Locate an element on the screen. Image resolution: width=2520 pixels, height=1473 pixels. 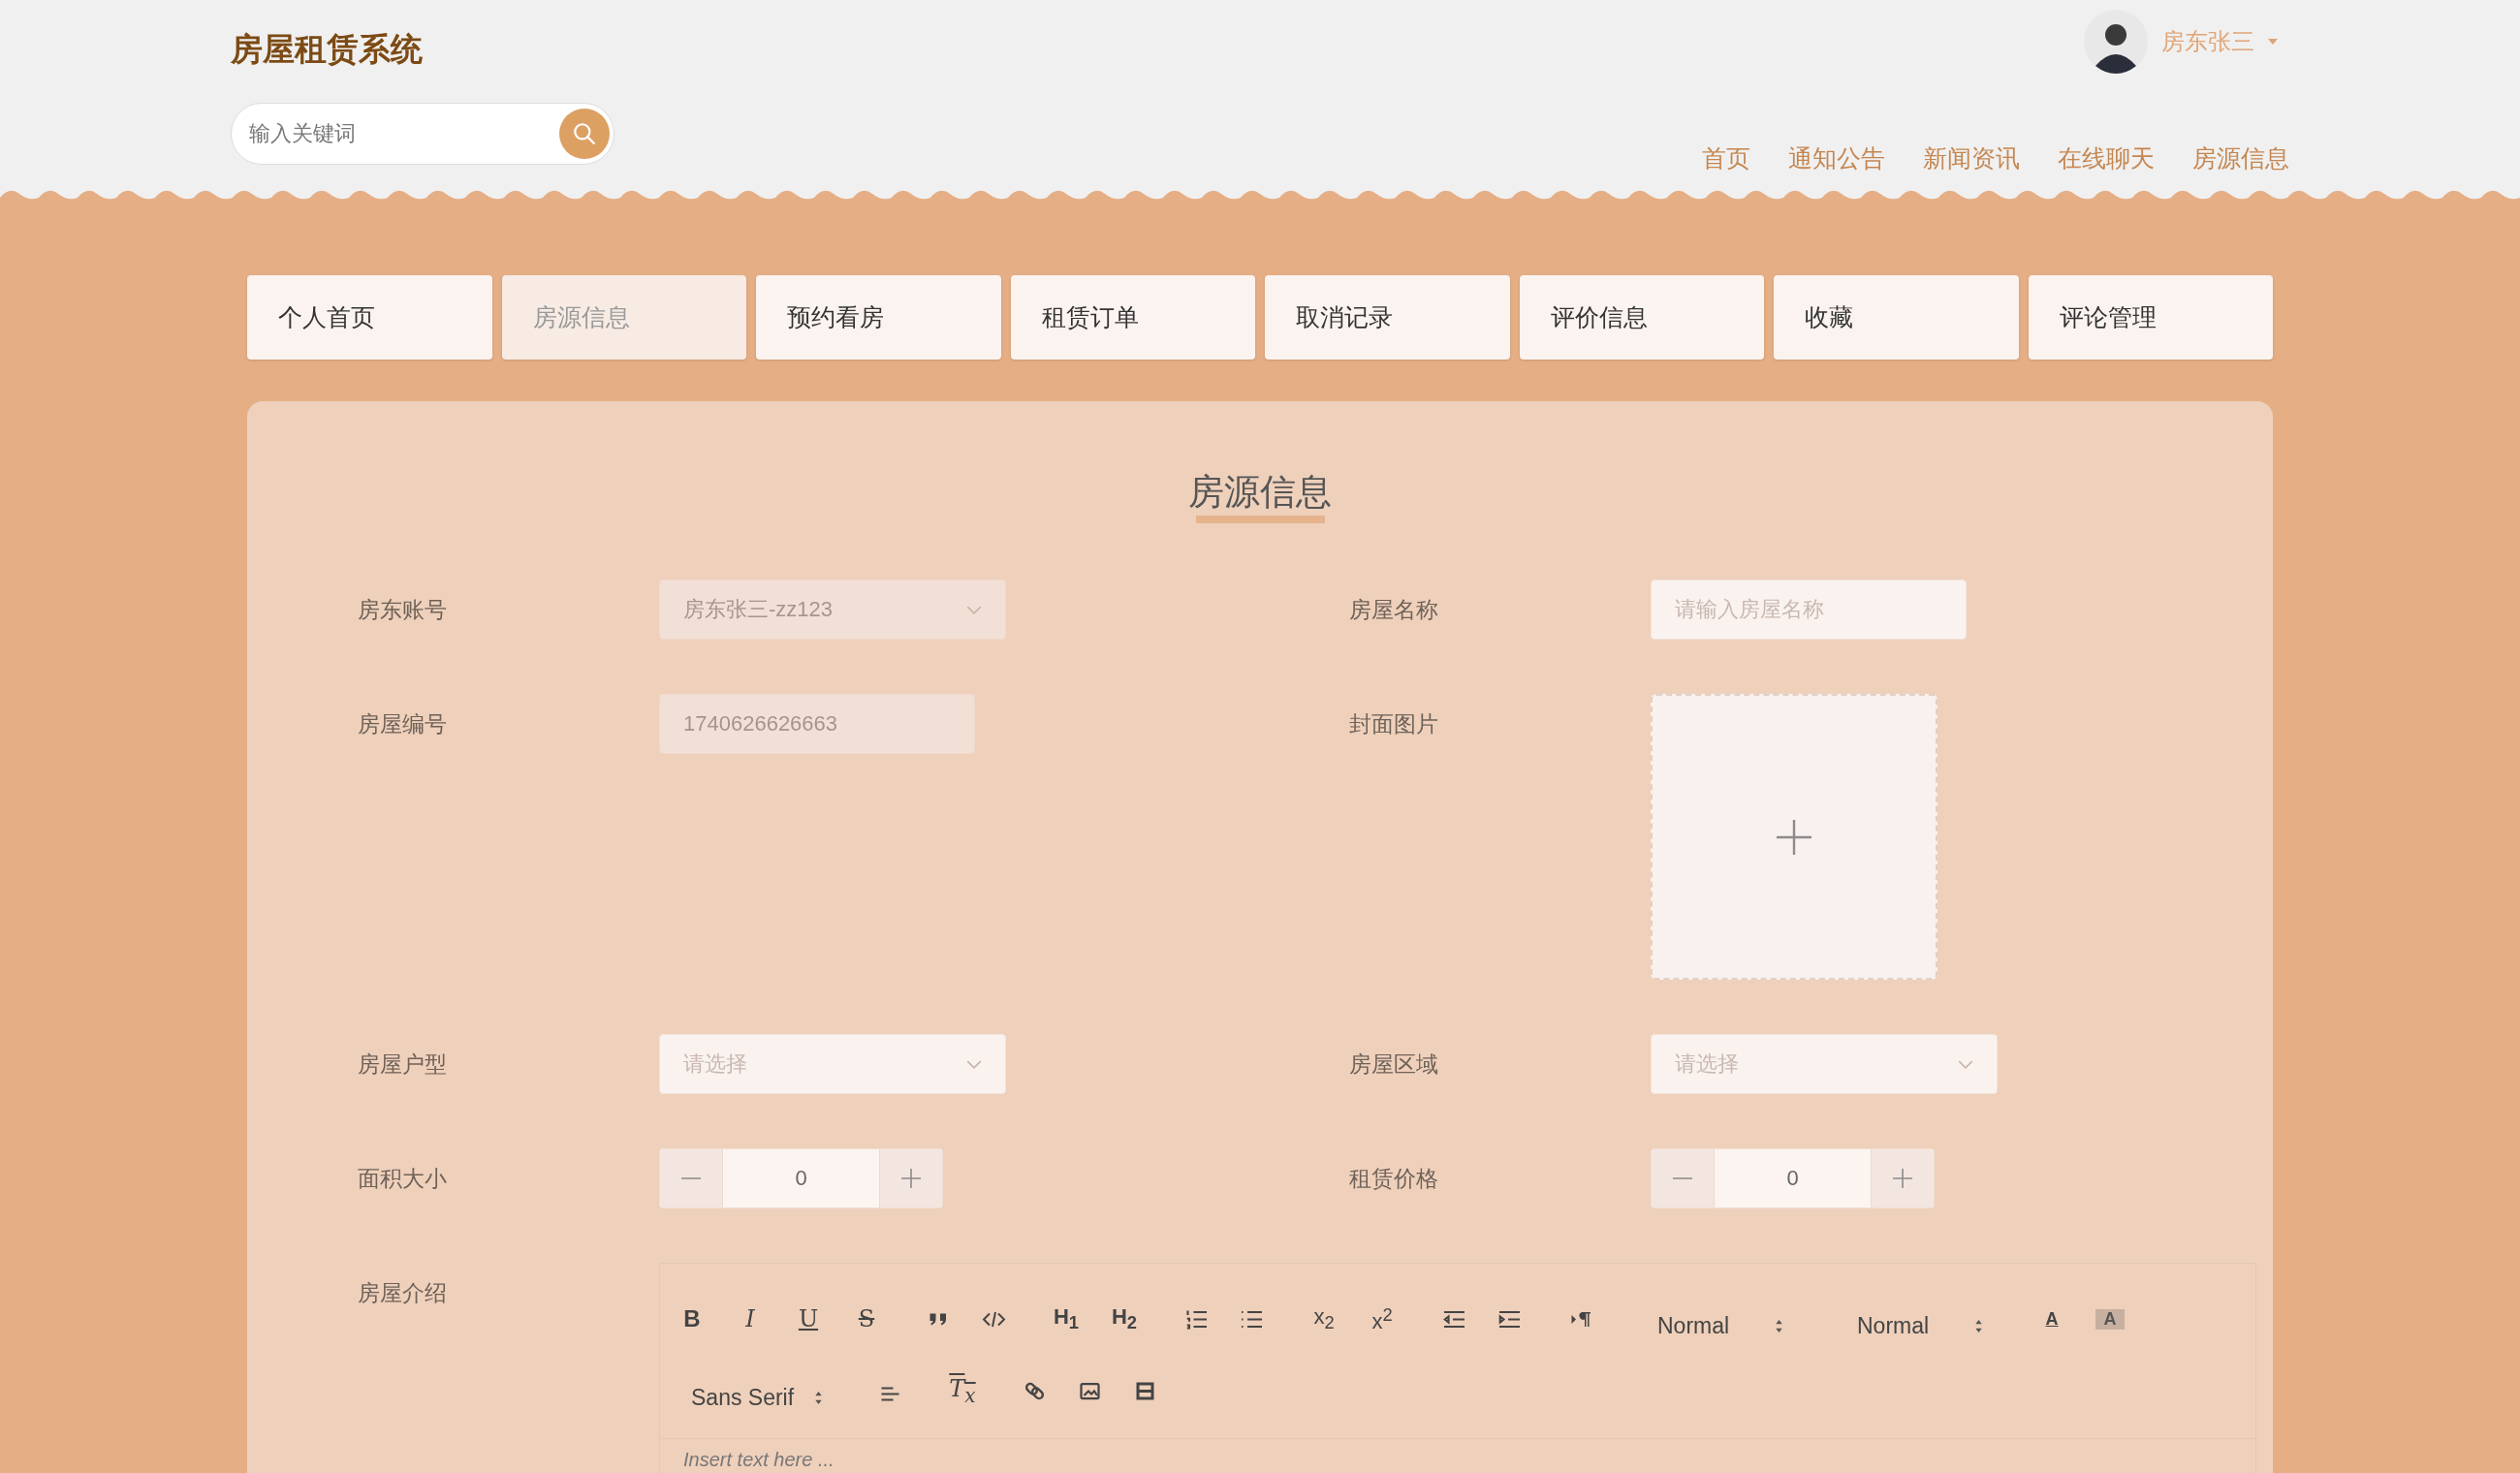
site-title: 房屋租赁系统 is located at coordinates (327, 49).